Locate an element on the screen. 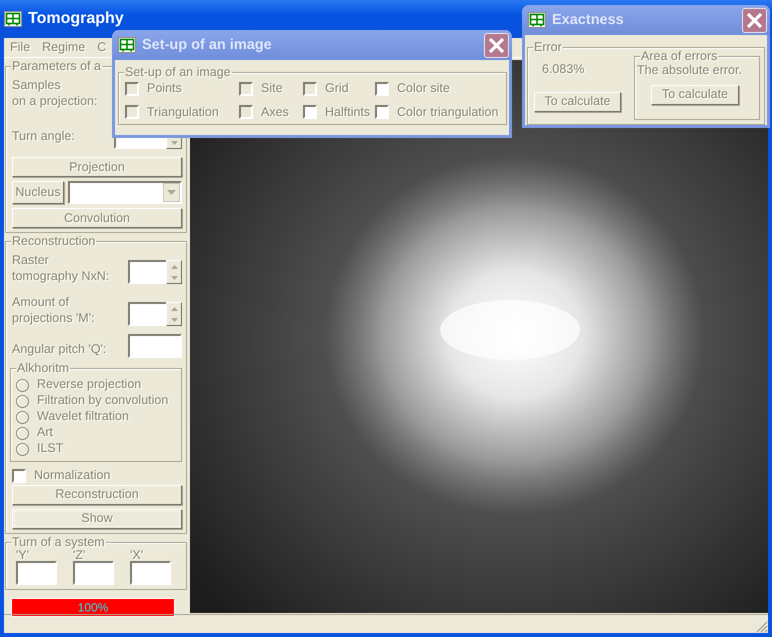 This screenshot has width=772, height=637. axis-label: 'X' is located at coordinates (137, 555).